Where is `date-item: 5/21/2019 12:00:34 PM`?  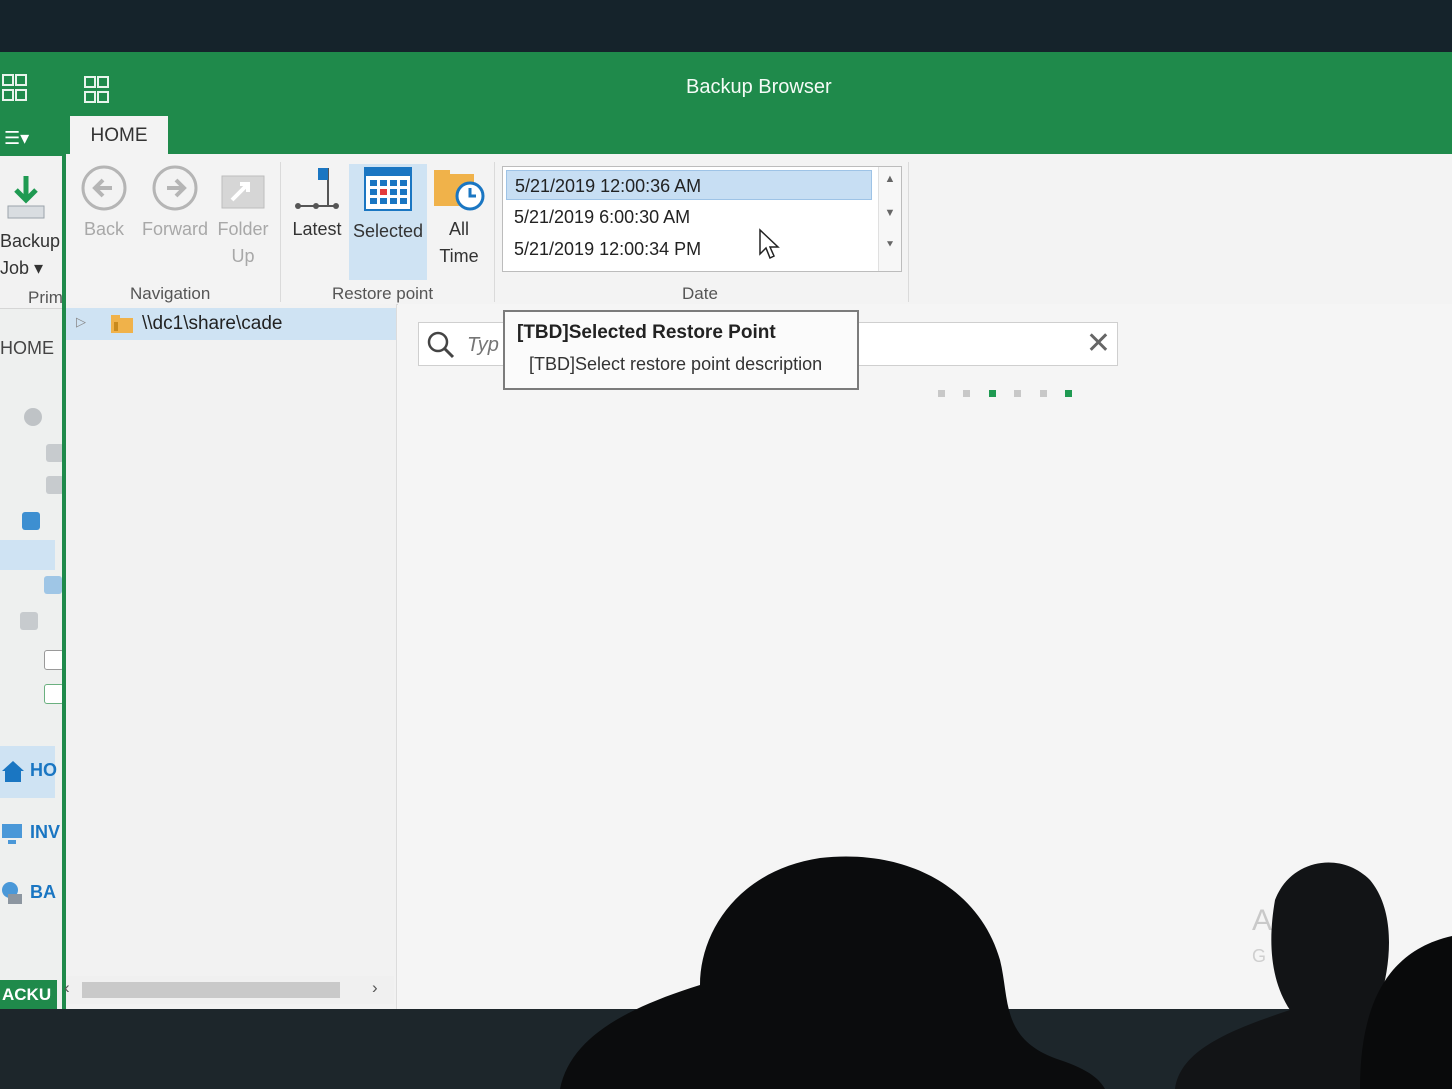 date-item: 5/21/2019 12:00:34 PM is located at coordinates (689, 249).